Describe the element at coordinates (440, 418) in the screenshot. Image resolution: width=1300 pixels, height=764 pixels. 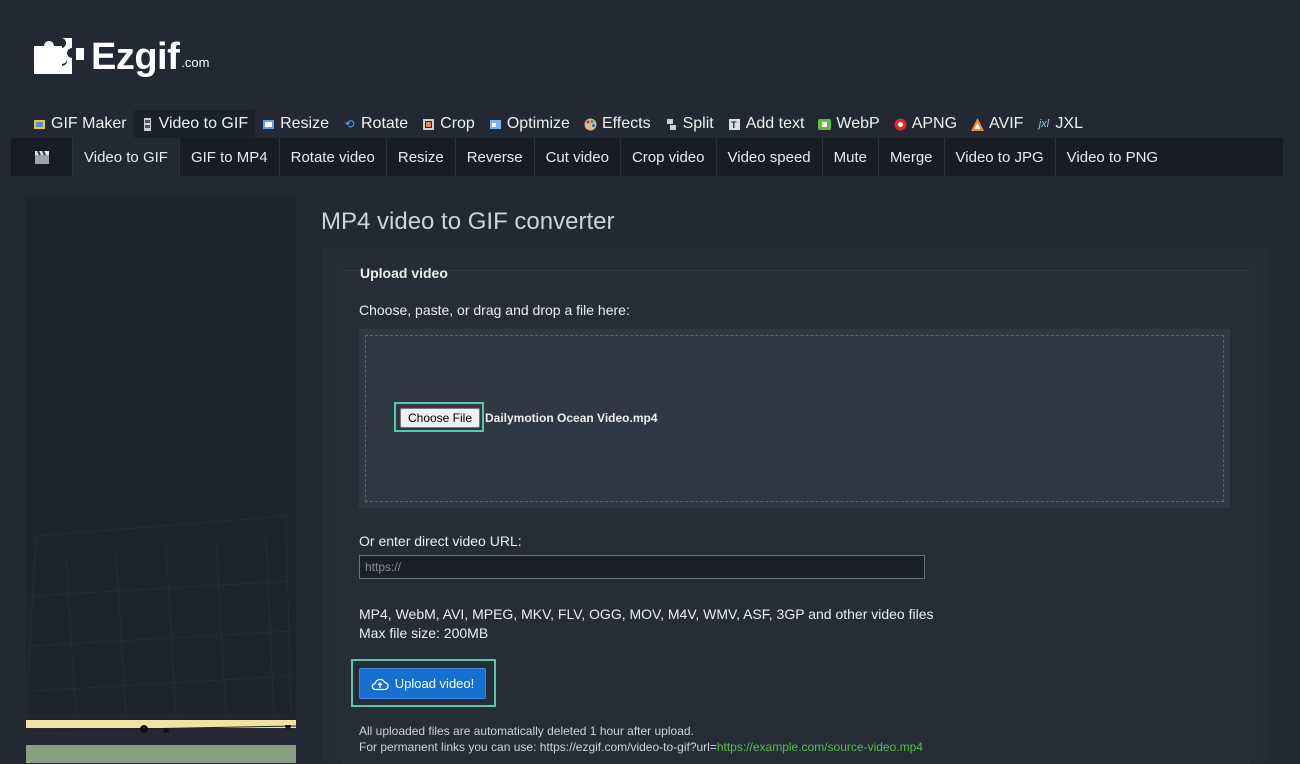
I see `choose-file-button: Choose File` at that location.